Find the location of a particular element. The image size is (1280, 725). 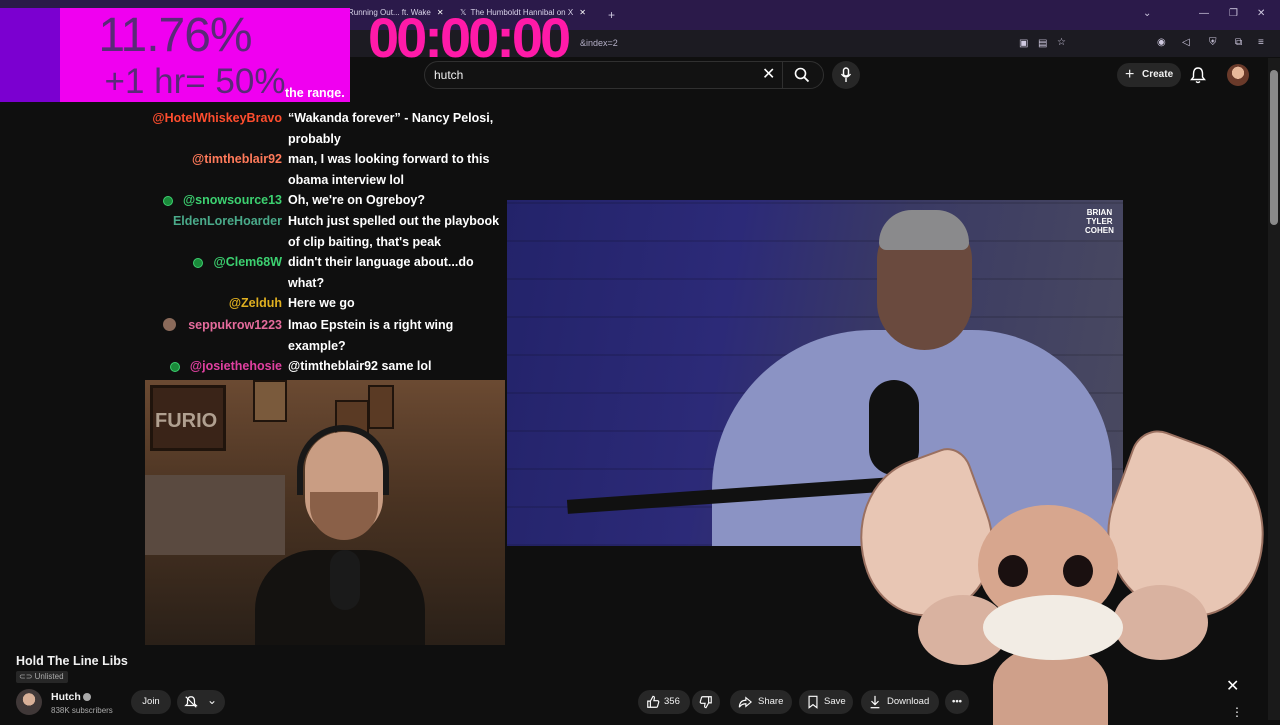

search-input: hutch is located at coordinates (448, 75).